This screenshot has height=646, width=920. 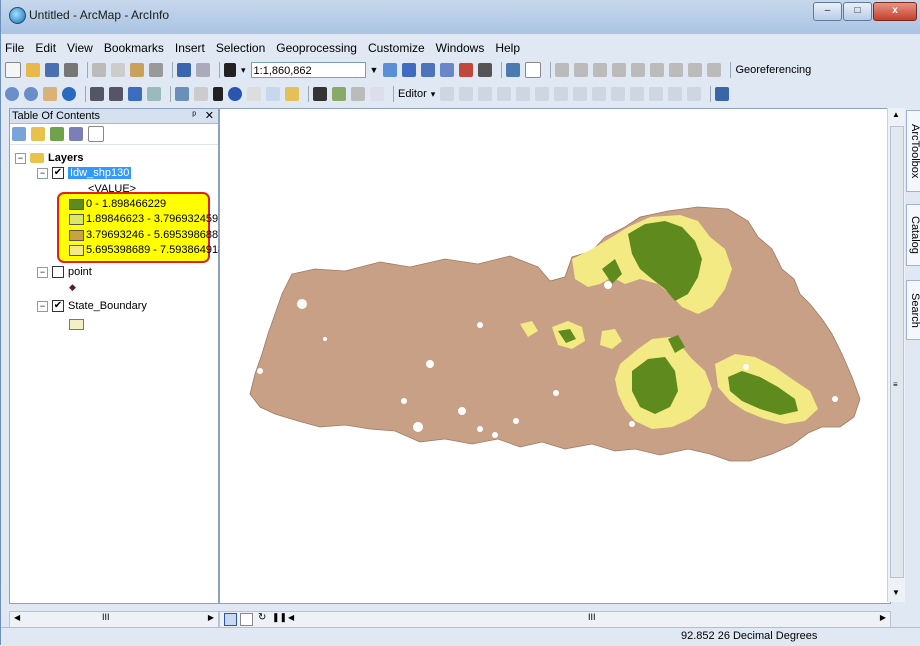 What do you see at coordinates (146, 250) in the screenshot?
I see `legend-class-row: 5.695398689 - 7.593864918` at bounding box center [146, 250].